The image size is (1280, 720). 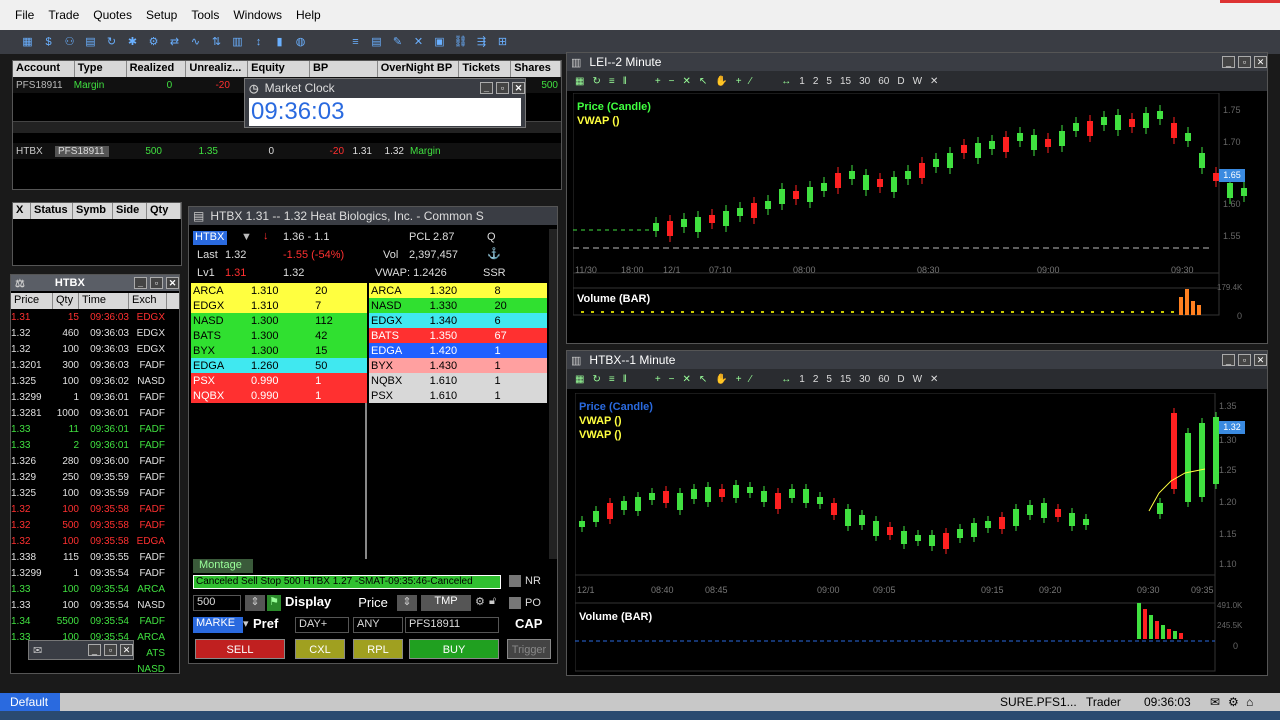 I want to click on bid-row: ARCA 1.310 20, so click(x=279, y=290).